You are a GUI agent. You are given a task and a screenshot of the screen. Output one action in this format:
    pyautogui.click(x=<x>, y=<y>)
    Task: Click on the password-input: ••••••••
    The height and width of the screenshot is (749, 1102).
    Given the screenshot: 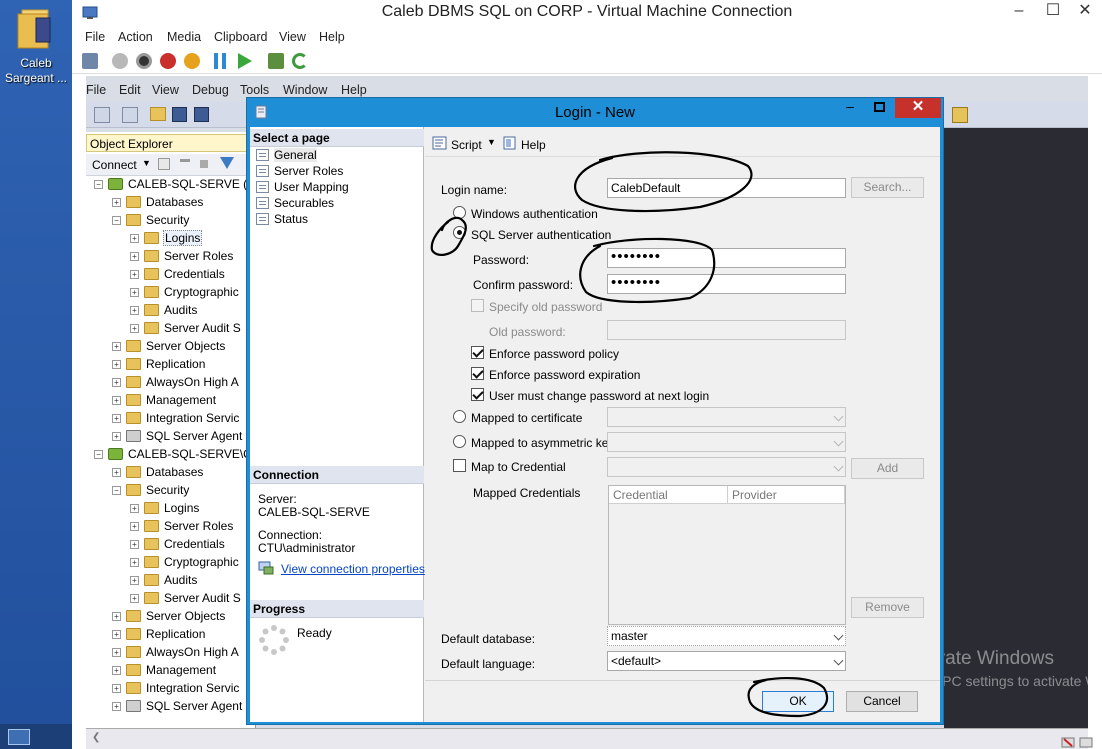 What is the action you would take?
    pyautogui.click(x=726, y=258)
    